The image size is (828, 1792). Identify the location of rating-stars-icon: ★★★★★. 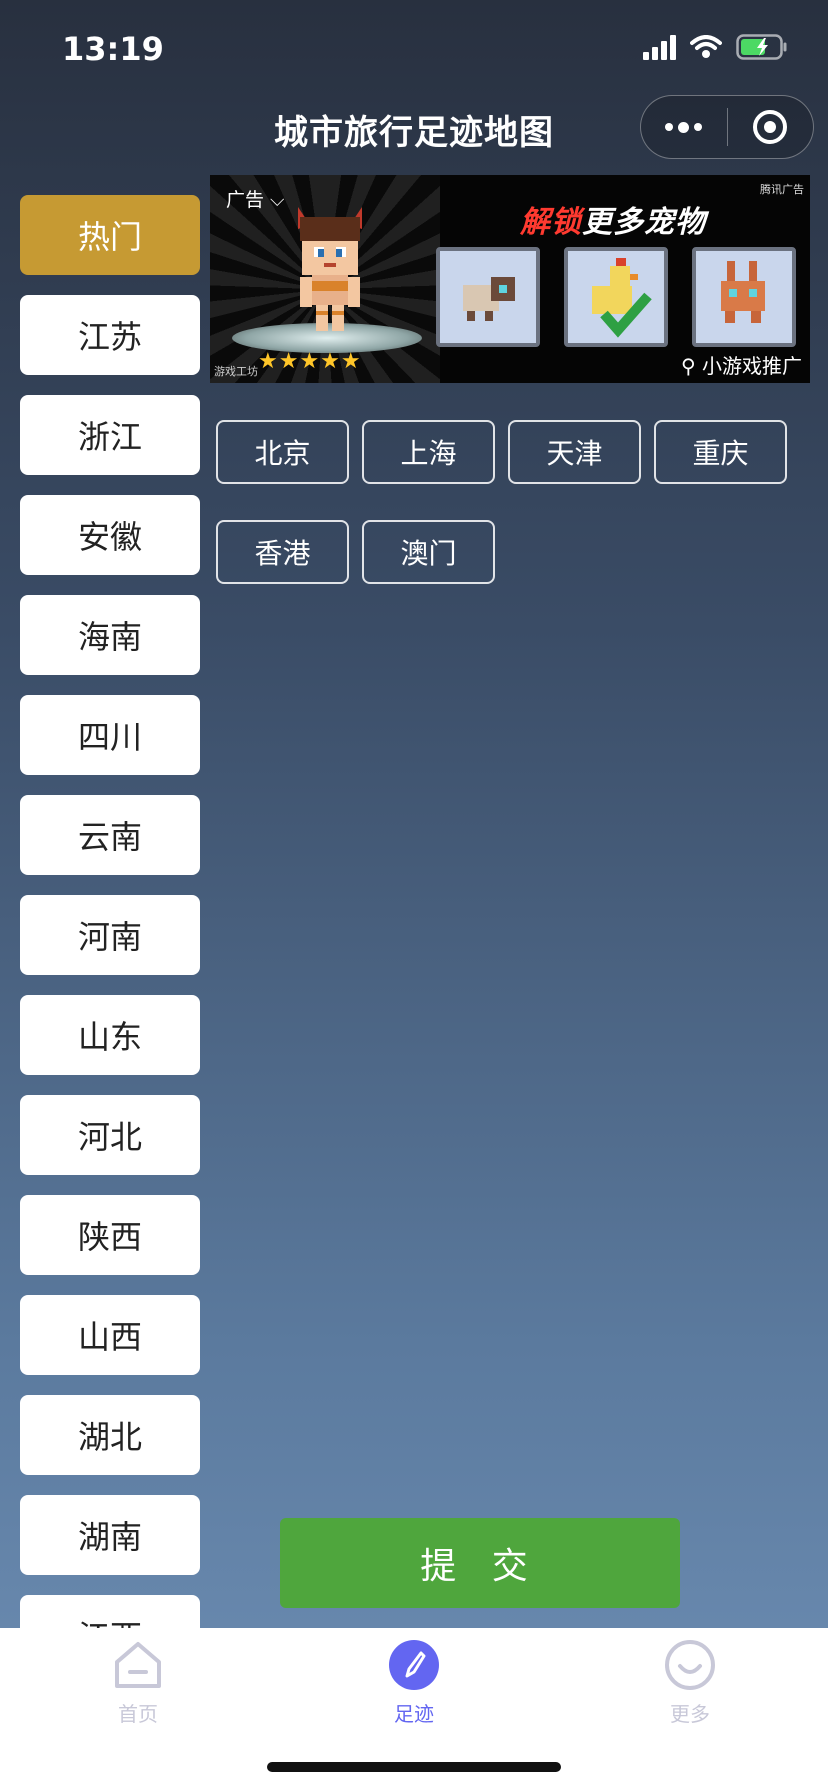
(310, 361).